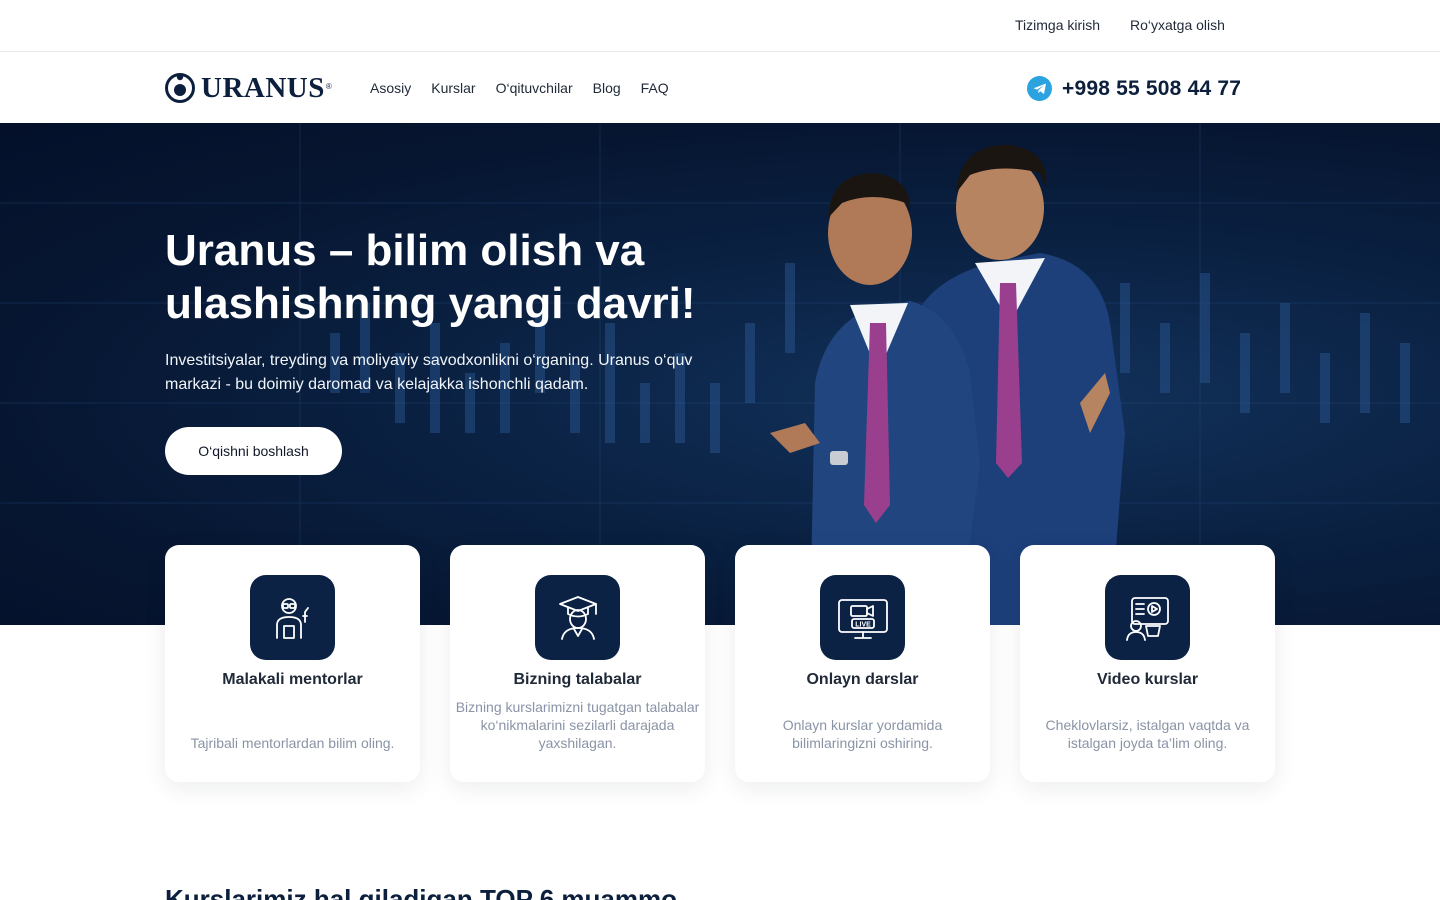 The image size is (1440, 900). Describe the element at coordinates (1039, 88) in the screenshot. I see `telegram-icon` at that location.